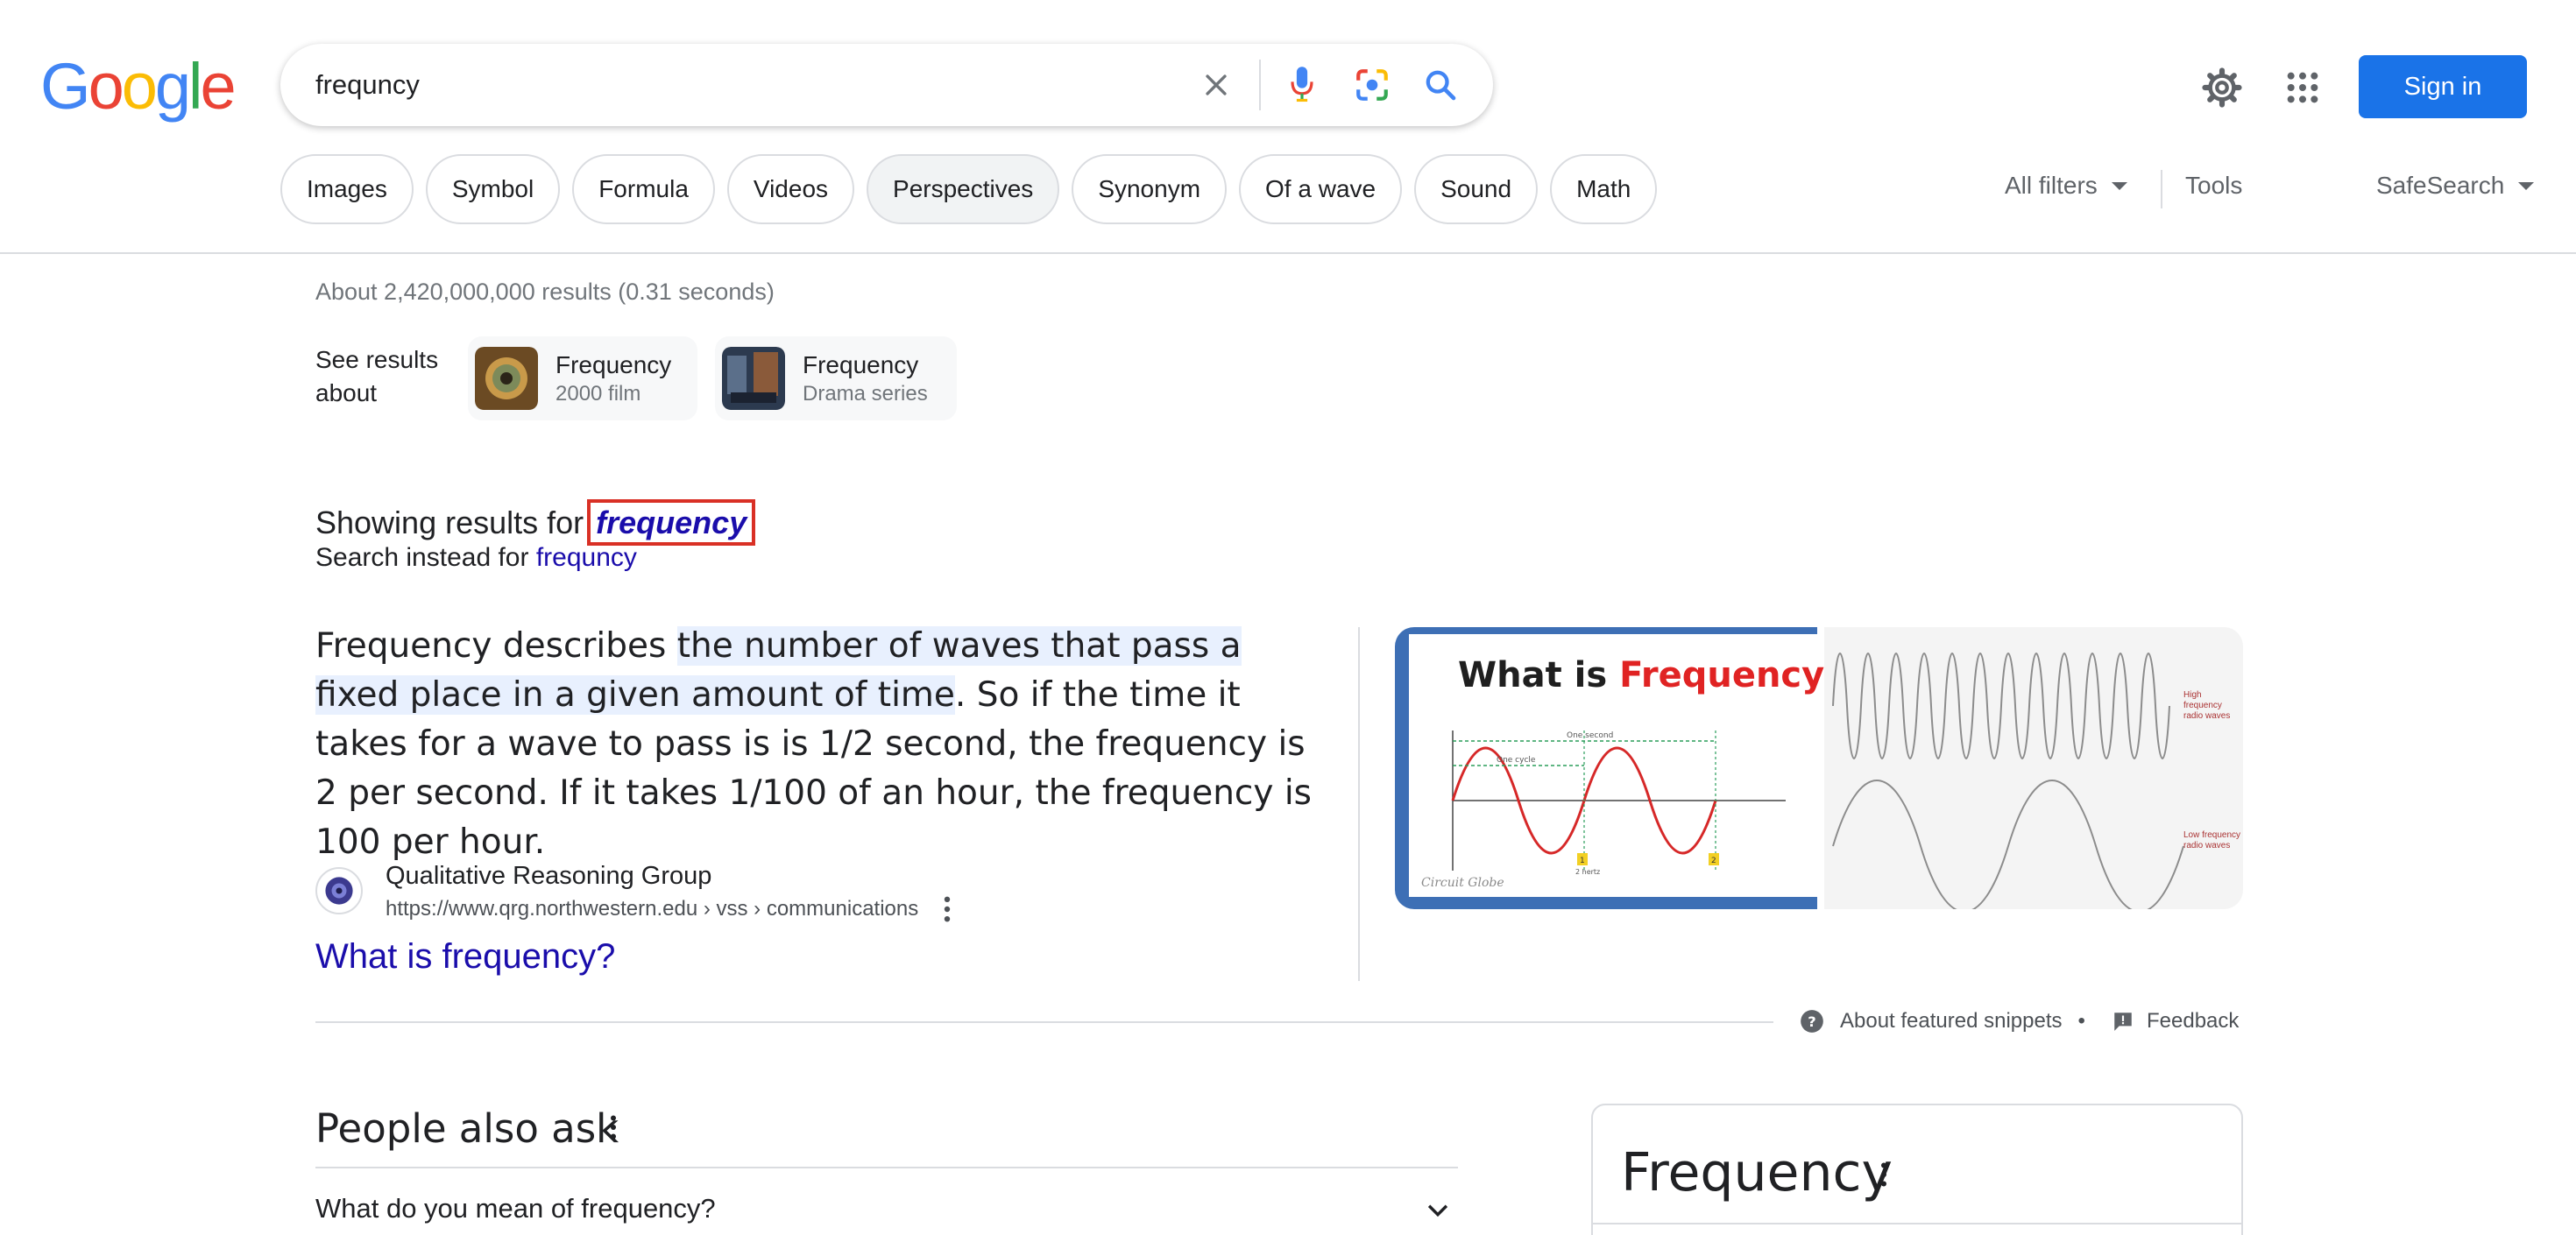 This screenshot has width=2576, height=1235. I want to click on google-logo: Google, so click(138, 86).